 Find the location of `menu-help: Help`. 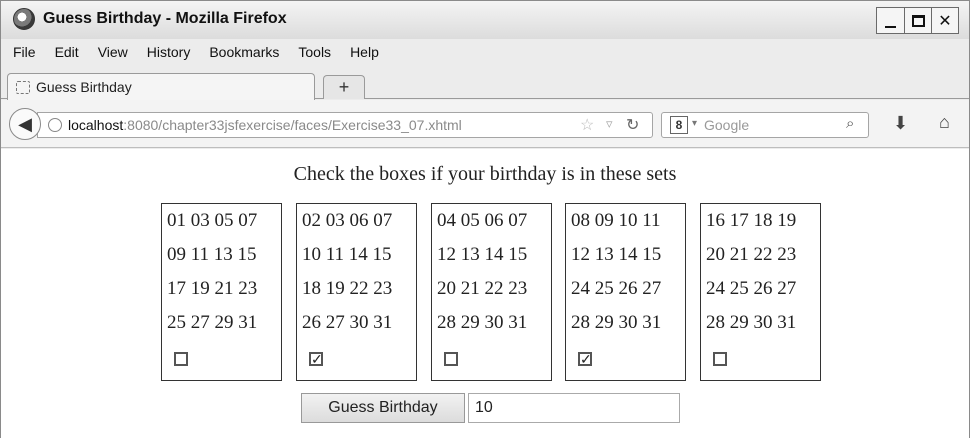

menu-help: Help is located at coordinates (362, 53).